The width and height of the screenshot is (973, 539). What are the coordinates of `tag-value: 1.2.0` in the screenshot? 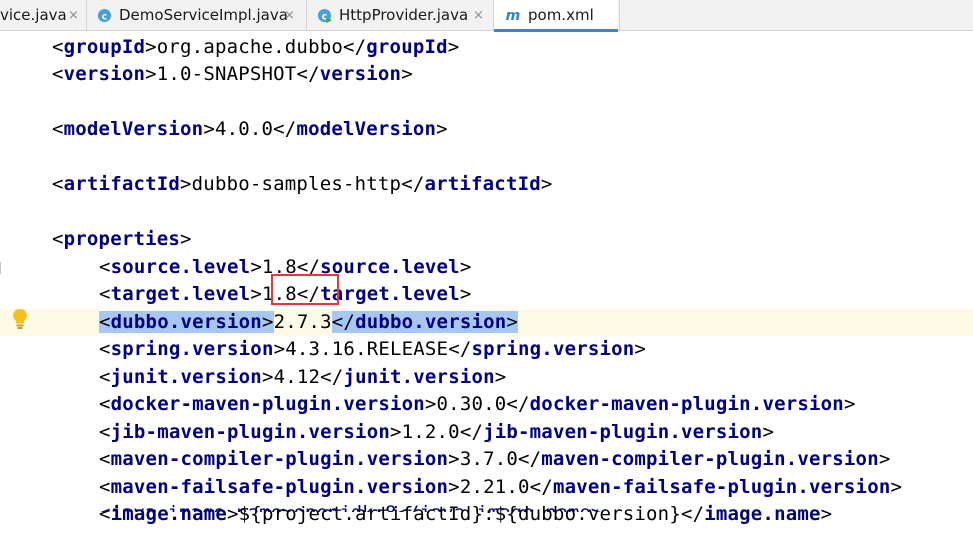 It's located at (430, 432).